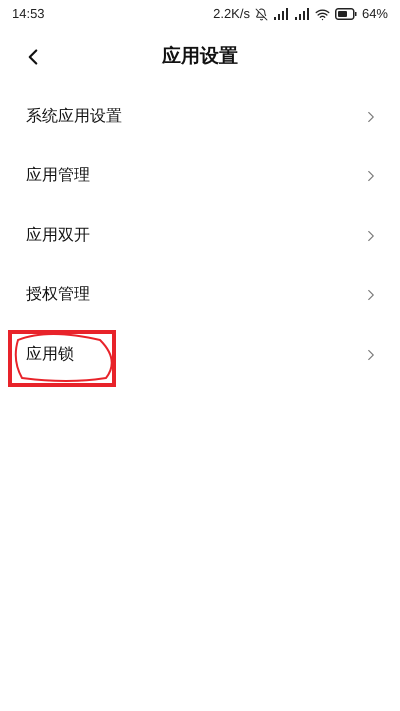 The width and height of the screenshot is (400, 711). What do you see at coordinates (200, 116) in the screenshot?
I see `settings-item: 系统应用设置` at bounding box center [200, 116].